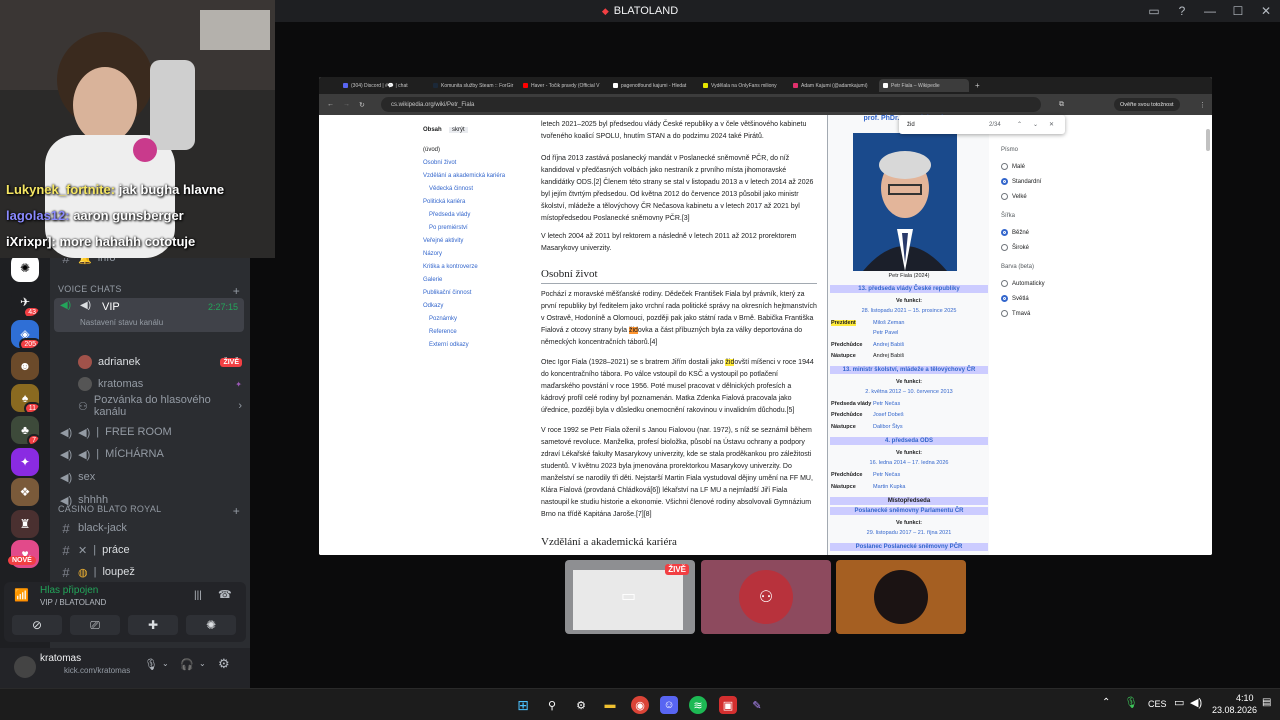  What do you see at coordinates (346, 104) in the screenshot?
I see `forward-icon: →` at bounding box center [346, 104].